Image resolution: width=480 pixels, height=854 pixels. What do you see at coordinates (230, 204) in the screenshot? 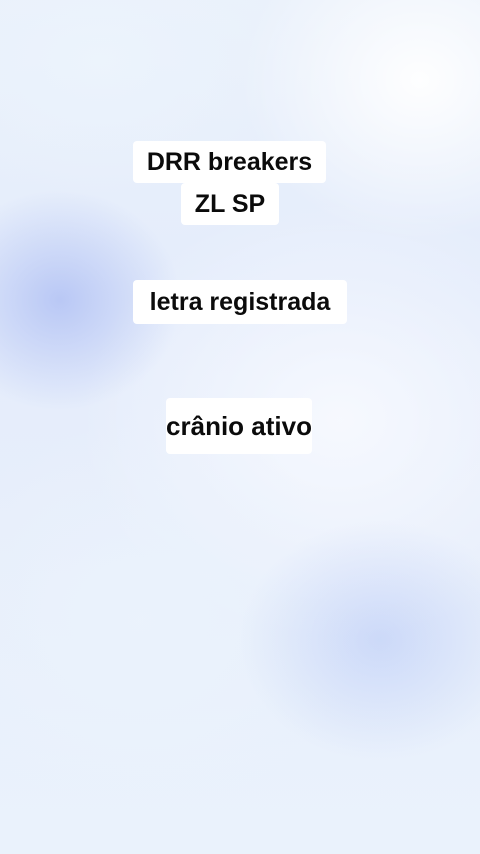
I see `caption-zl-sp: ZL SP` at bounding box center [230, 204].